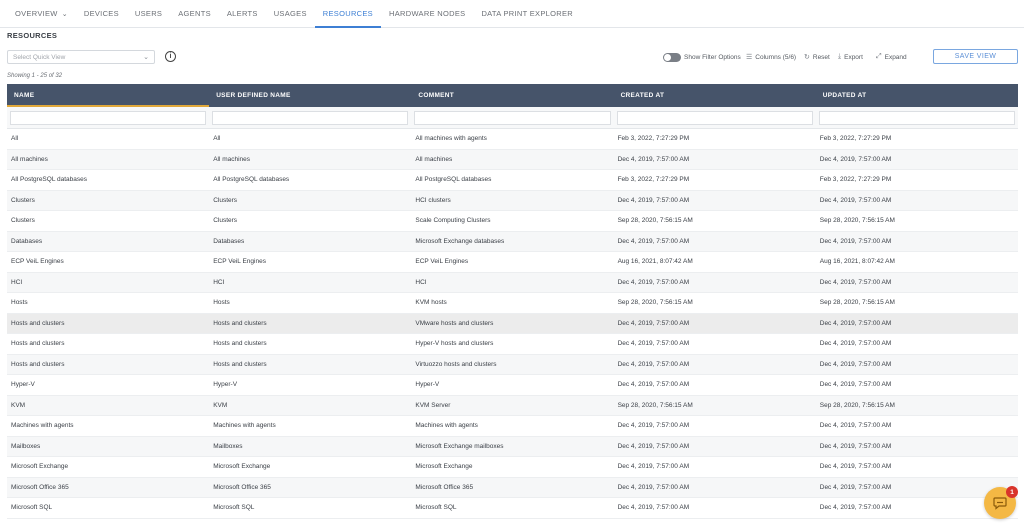 The image size is (1024, 528). What do you see at coordinates (975, 56) in the screenshot?
I see `save-view-button: SAVE VIEW` at bounding box center [975, 56].